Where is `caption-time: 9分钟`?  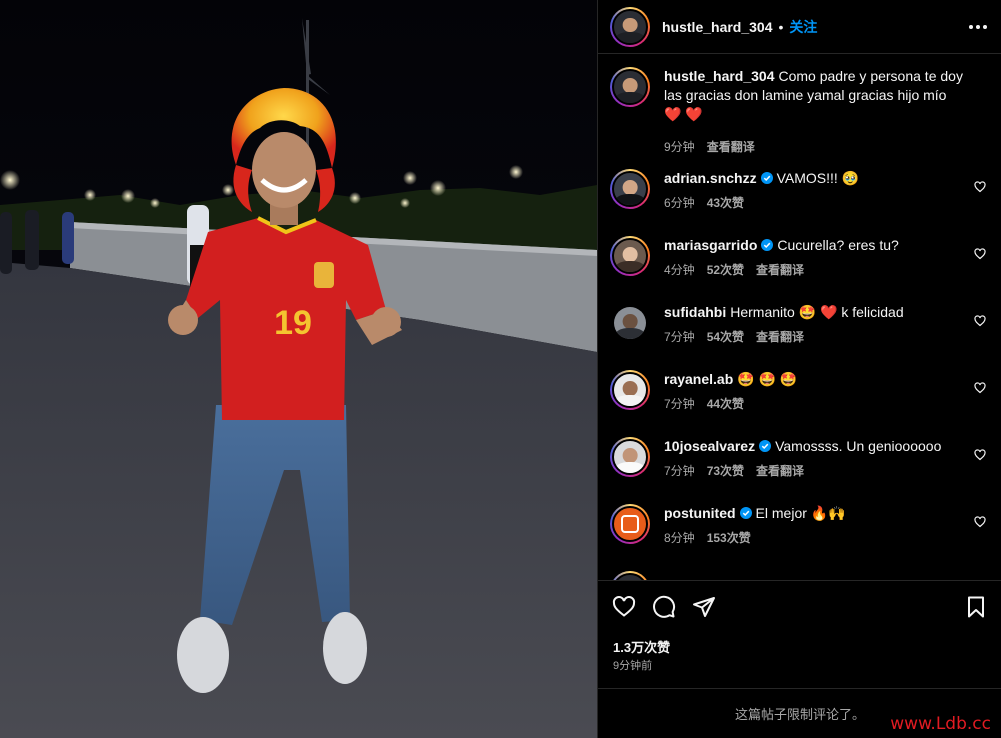
caption-time: 9分钟 is located at coordinates (679, 147).